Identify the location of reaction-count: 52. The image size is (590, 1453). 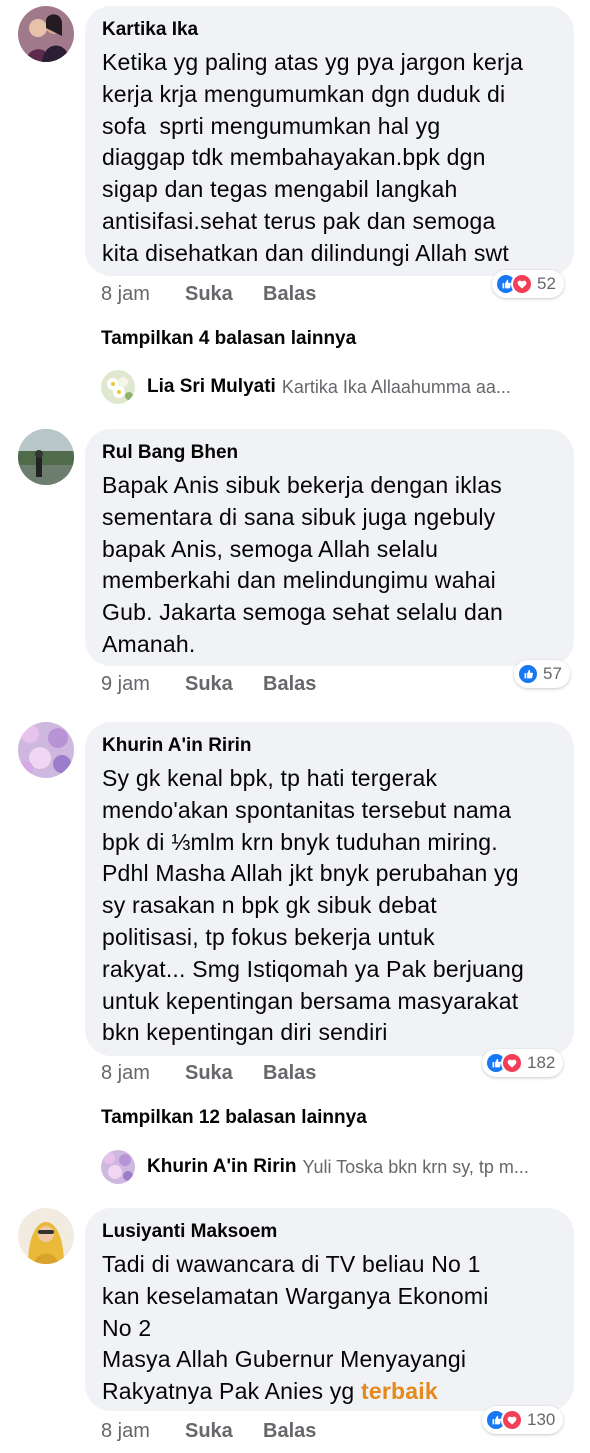
(546, 283).